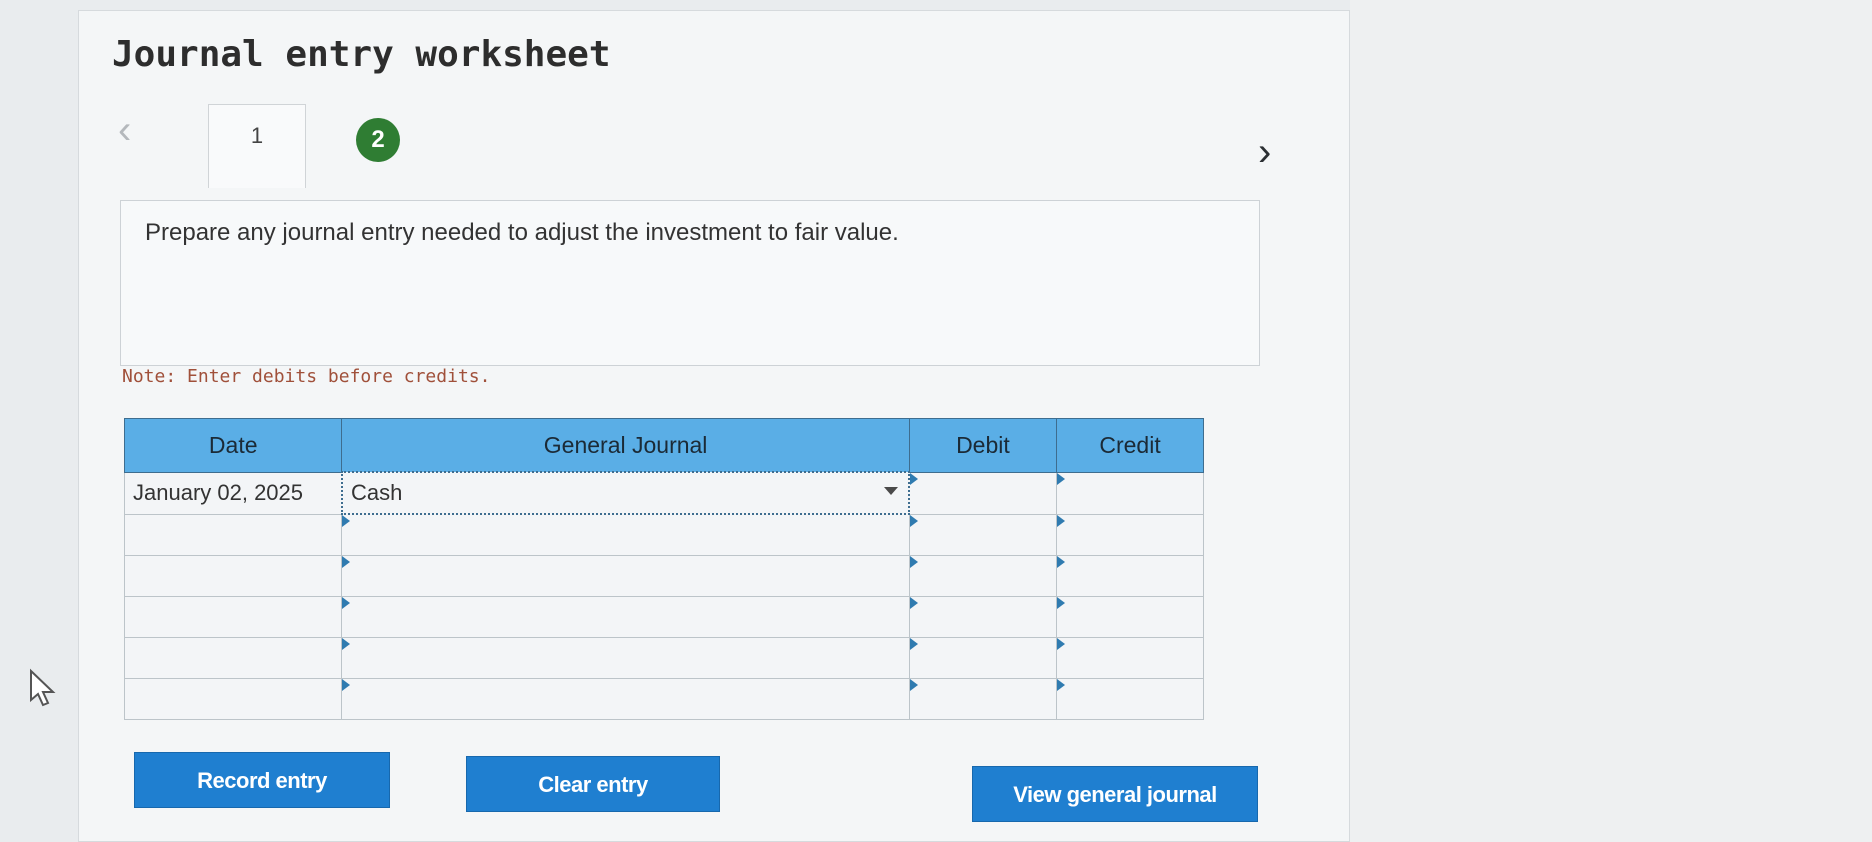 This screenshot has height=842, width=1872. What do you see at coordinates (233, 445) in the screenshot?
I see `header-date: Date` at bounding box center [233, 445].